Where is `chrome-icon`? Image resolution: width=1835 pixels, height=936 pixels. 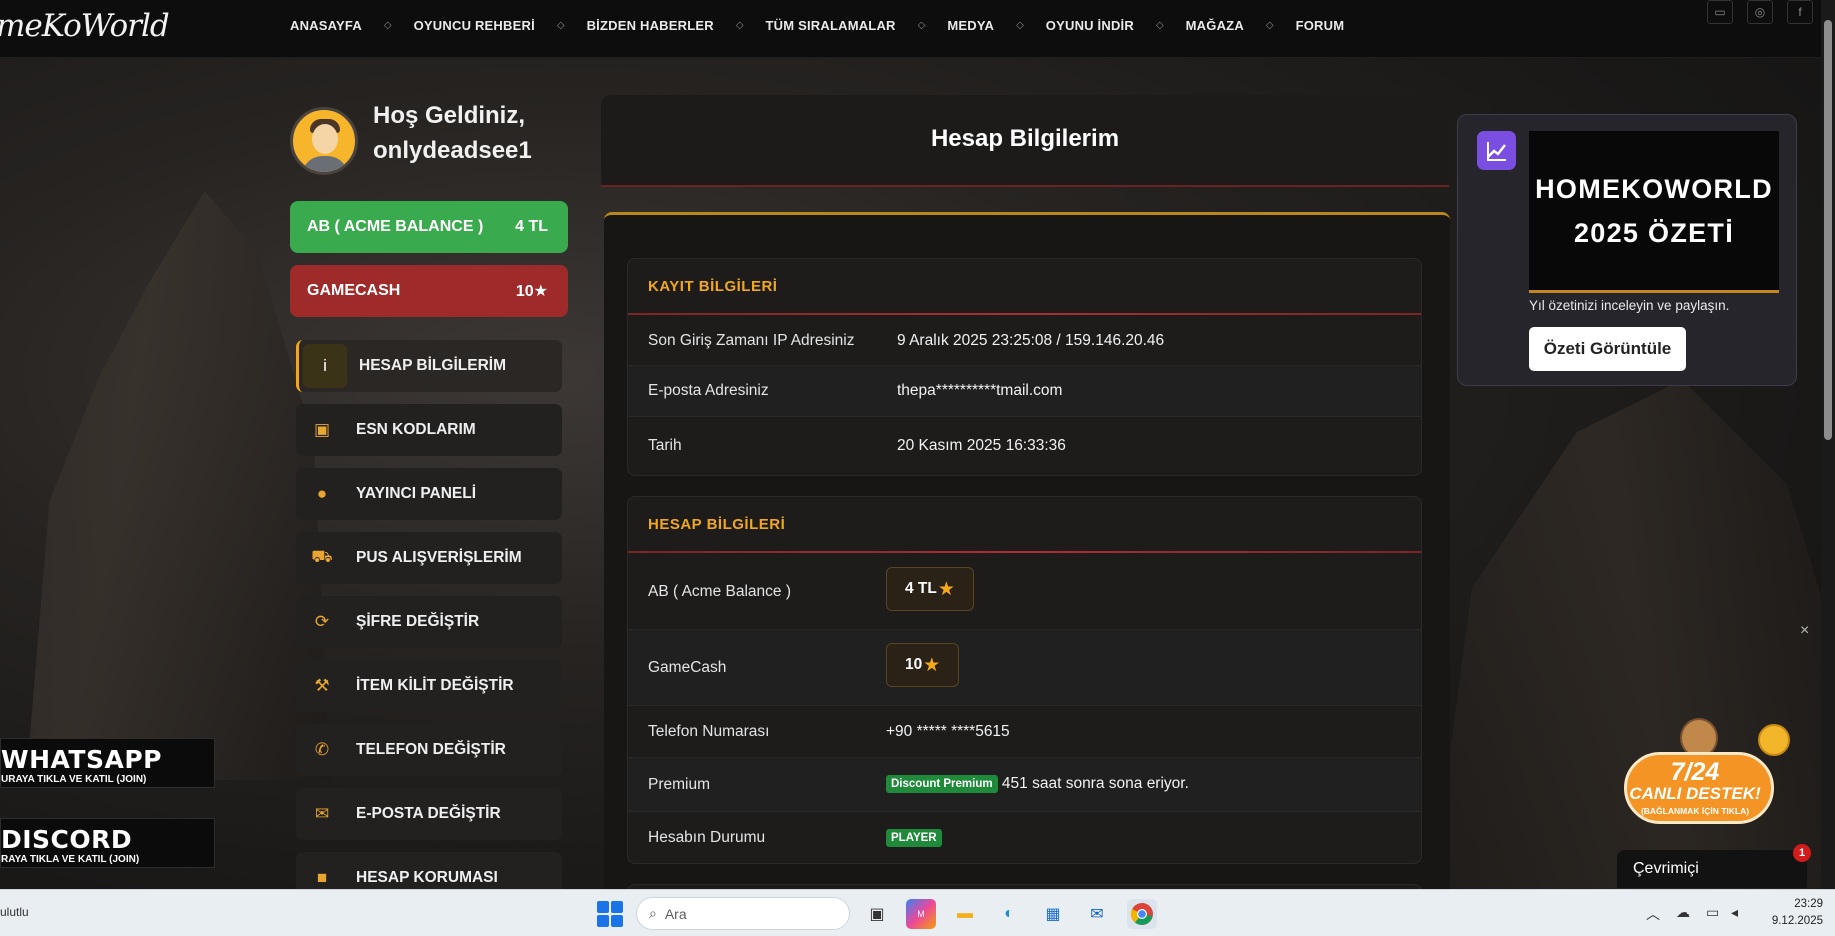
chrome-icon is located at coordinates (1142, 914).